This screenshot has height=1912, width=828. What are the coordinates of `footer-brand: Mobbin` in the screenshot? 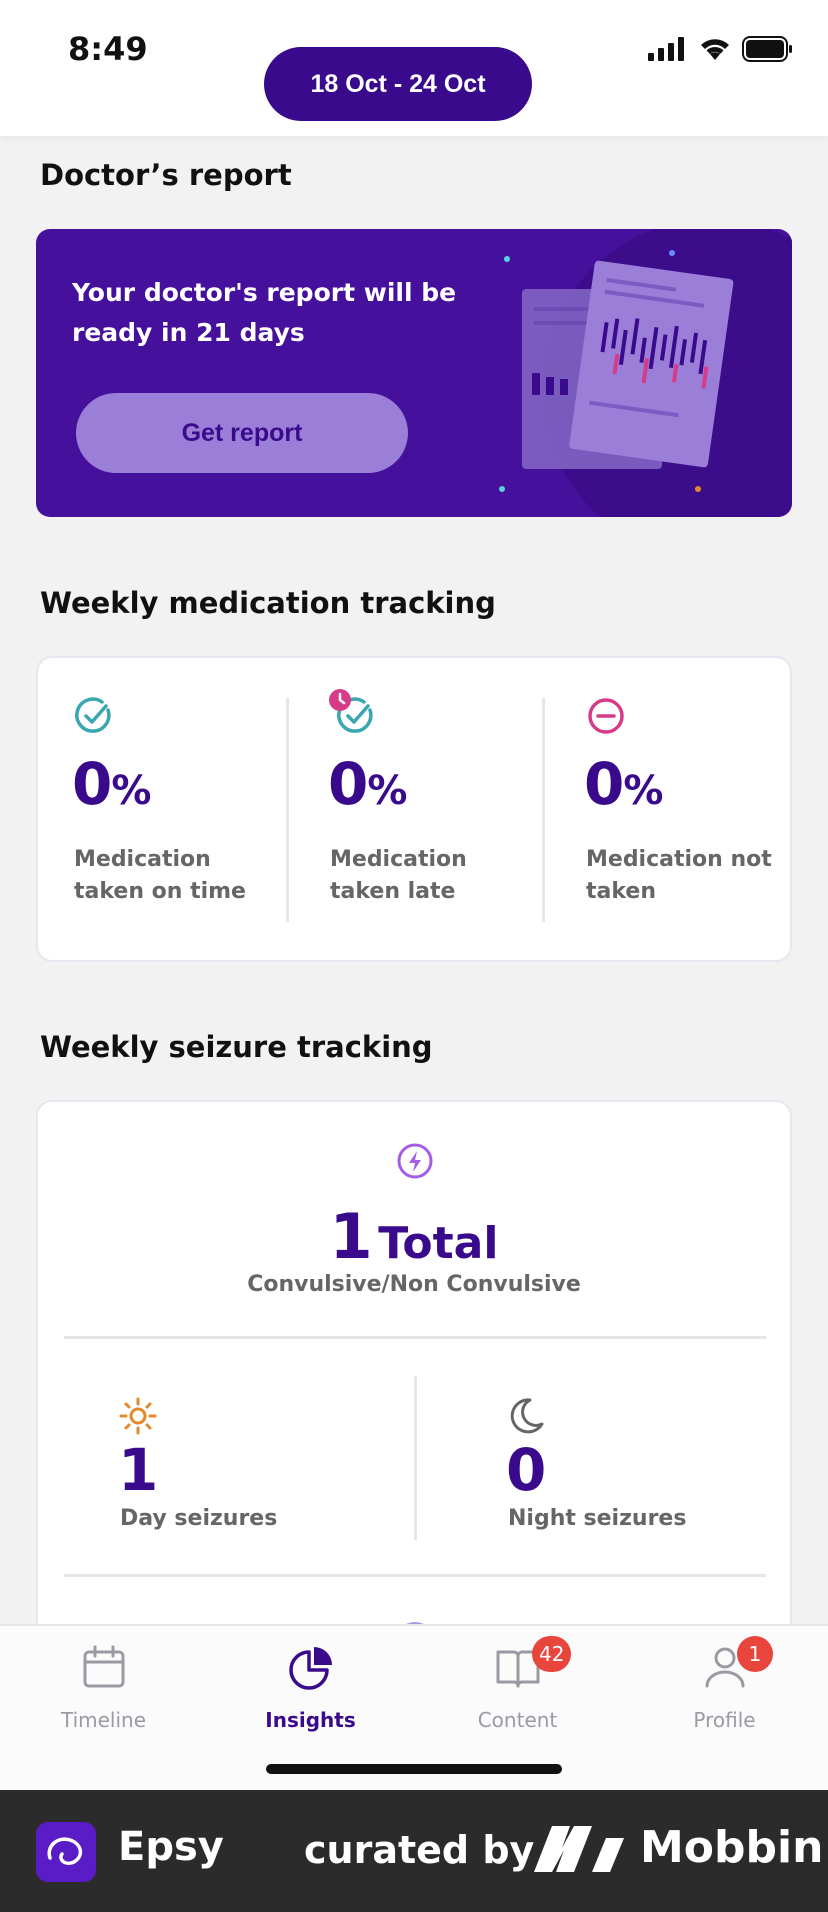 It's located at (732, 1847).